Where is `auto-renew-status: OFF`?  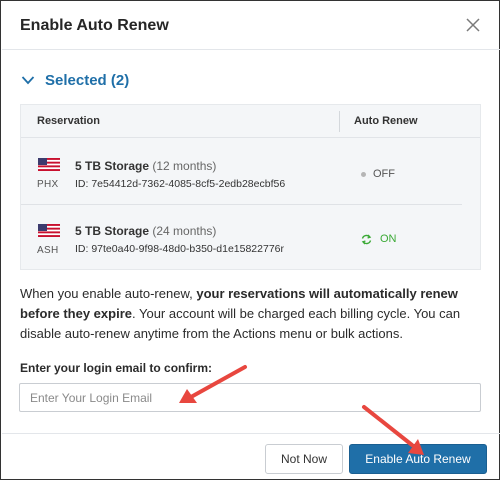 auto-renew-status: OFF is located at coordinates (378, 174).